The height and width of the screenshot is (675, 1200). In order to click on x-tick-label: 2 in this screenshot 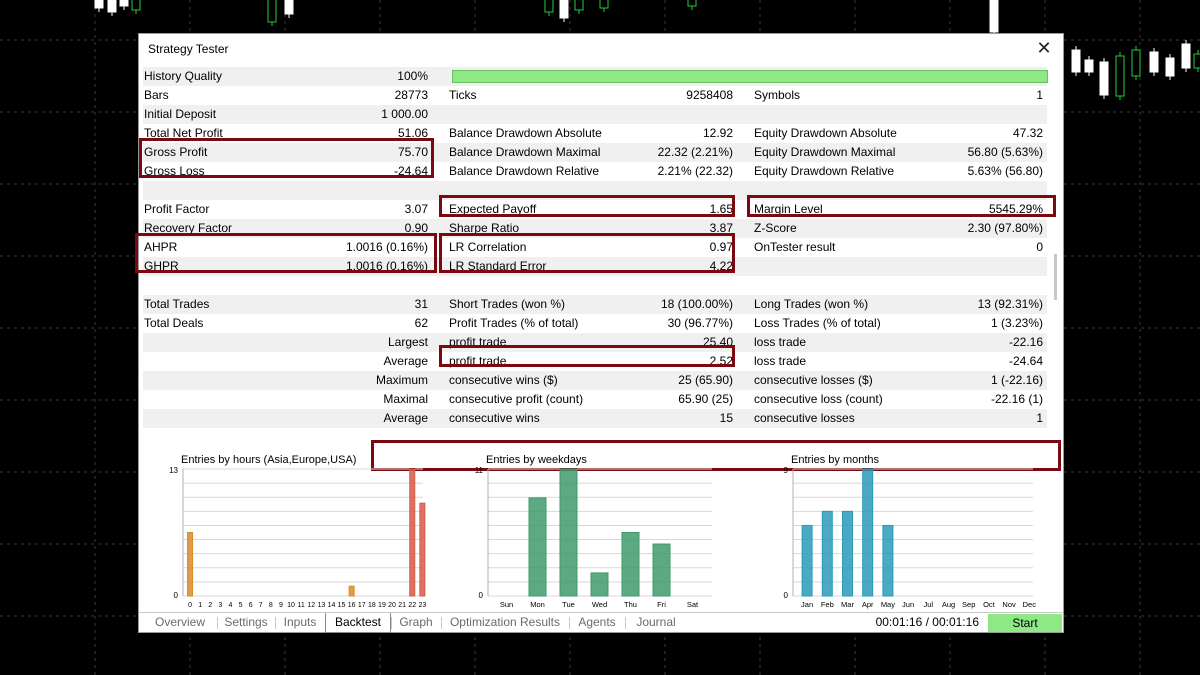, I will do `click(210, 605)`.